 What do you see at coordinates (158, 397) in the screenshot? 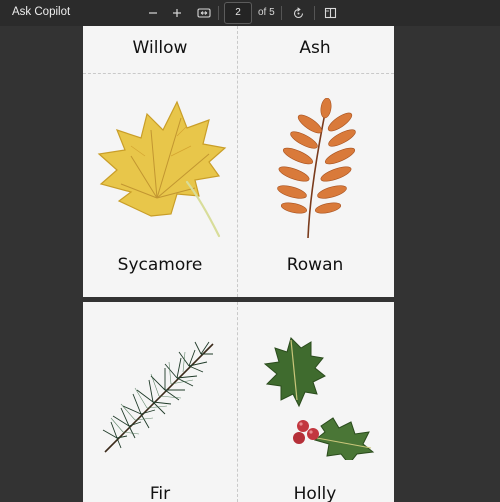
I see `fir-branch-illustration` at bounding box center [158, 397].